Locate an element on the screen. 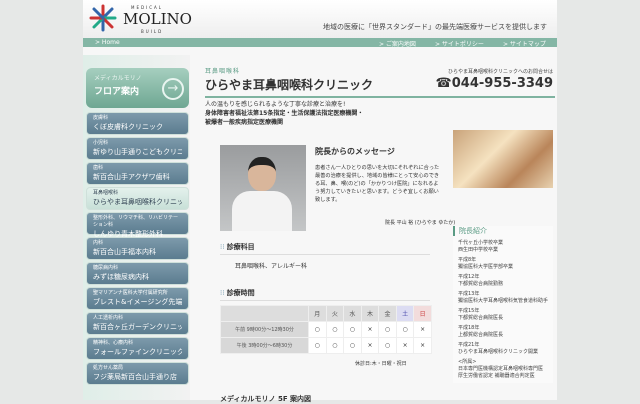 This screenshot has height=404, width=640. day-header: 日 is located at coordinates (422, 313).